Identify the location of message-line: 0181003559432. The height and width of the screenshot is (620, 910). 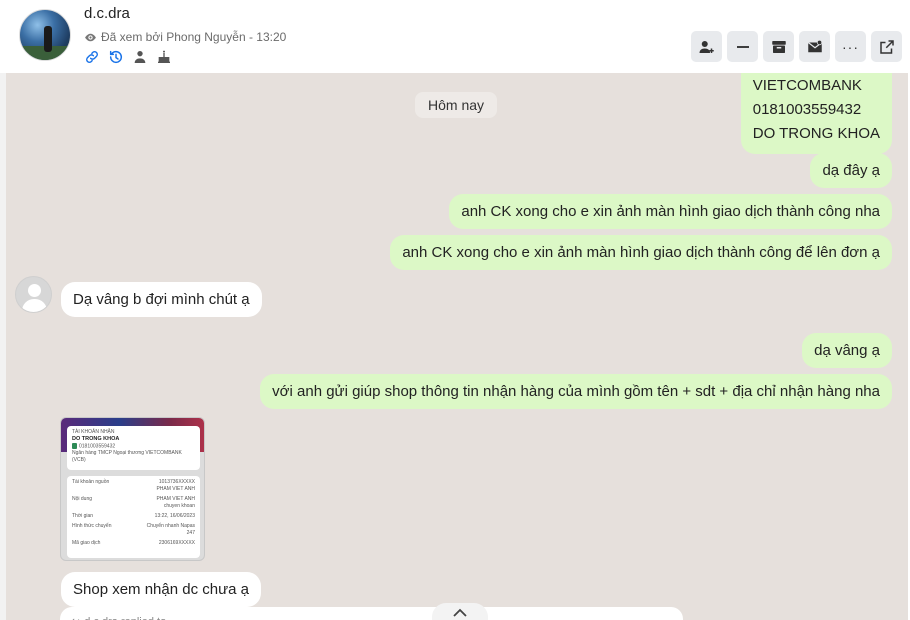
(807, 109).